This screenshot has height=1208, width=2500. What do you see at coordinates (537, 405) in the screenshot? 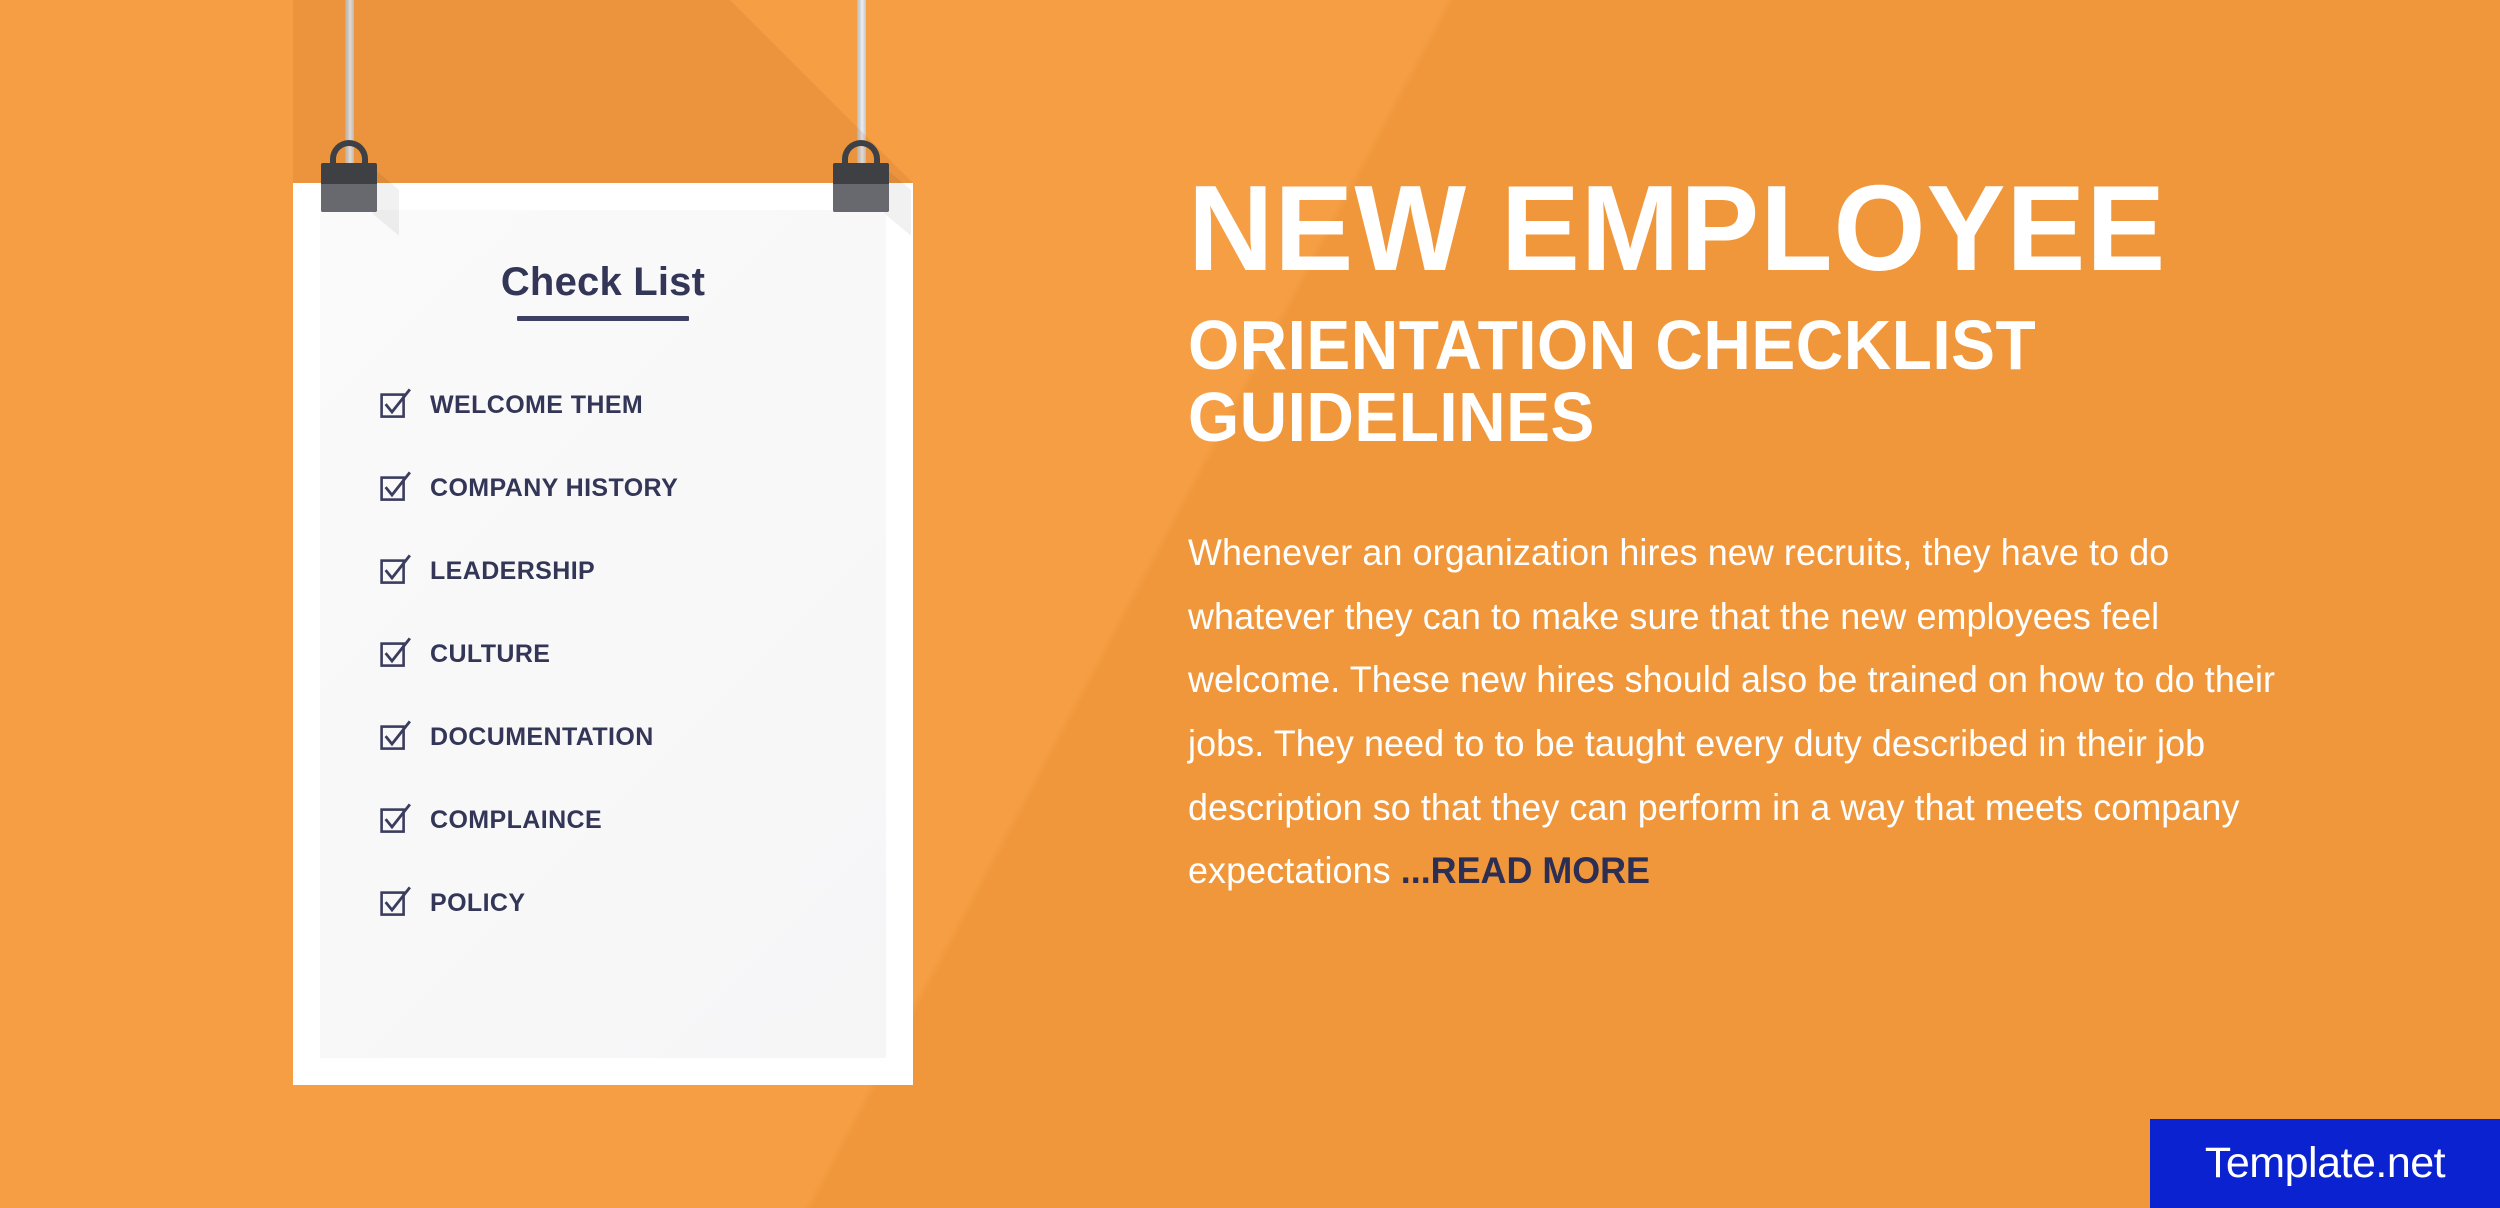
I see `list-item-label: WELCOME THEM` at bounding box center [537, 405].